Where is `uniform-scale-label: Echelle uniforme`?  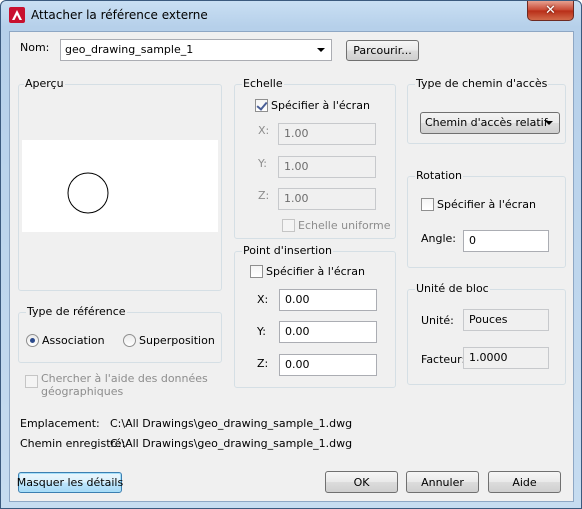 uniform-scale-label: Echelle uniforme is located at coordinates (344, 225).